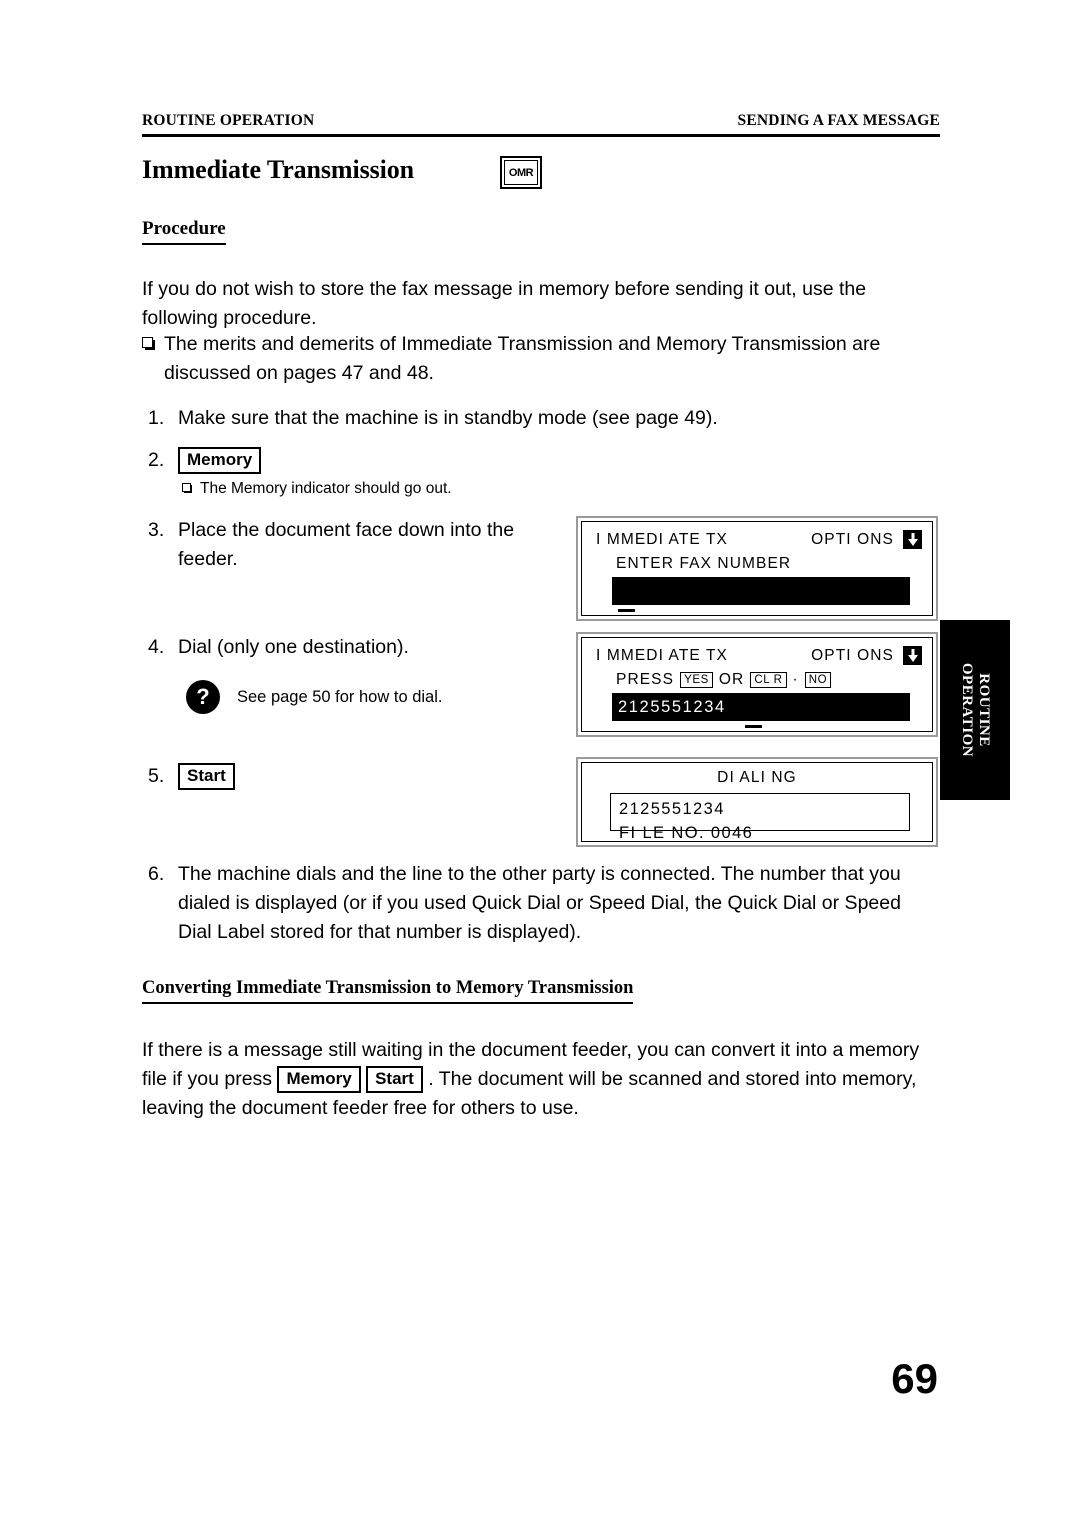  I want to click on step-4-number: 4., so click(156, 647).